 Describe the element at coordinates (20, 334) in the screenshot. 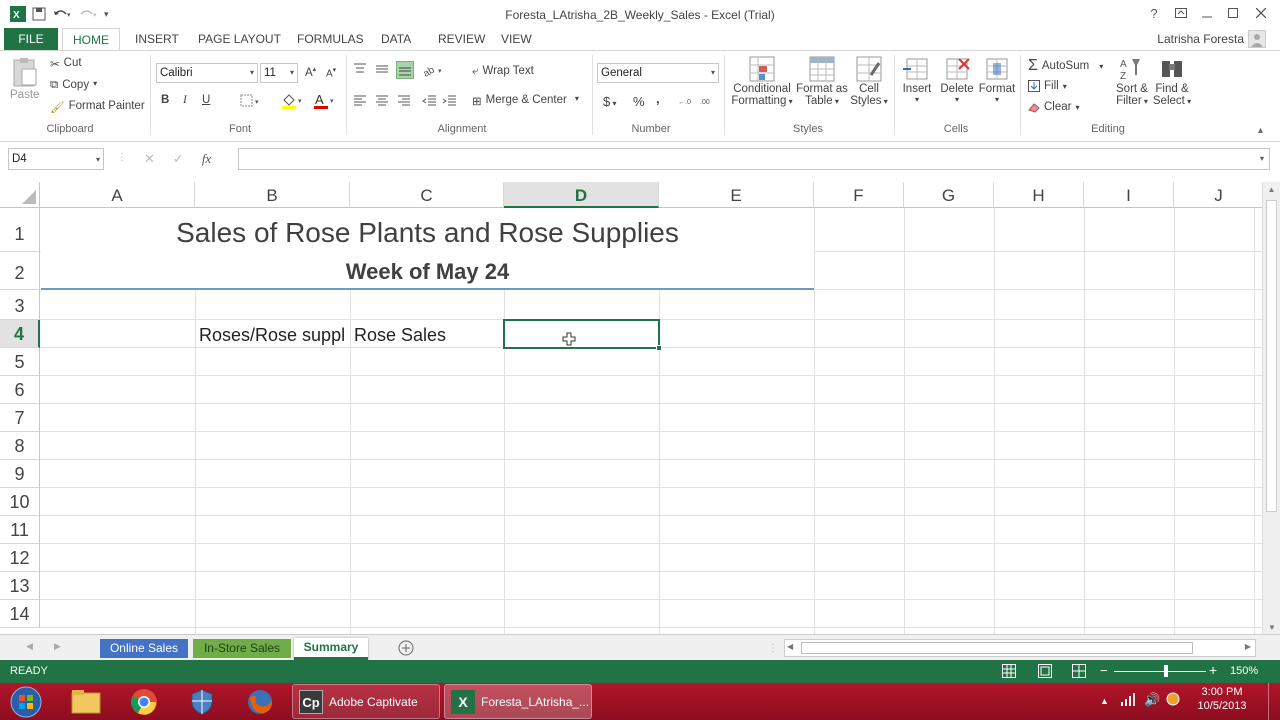

I see `row-header-4: 4` at that location.